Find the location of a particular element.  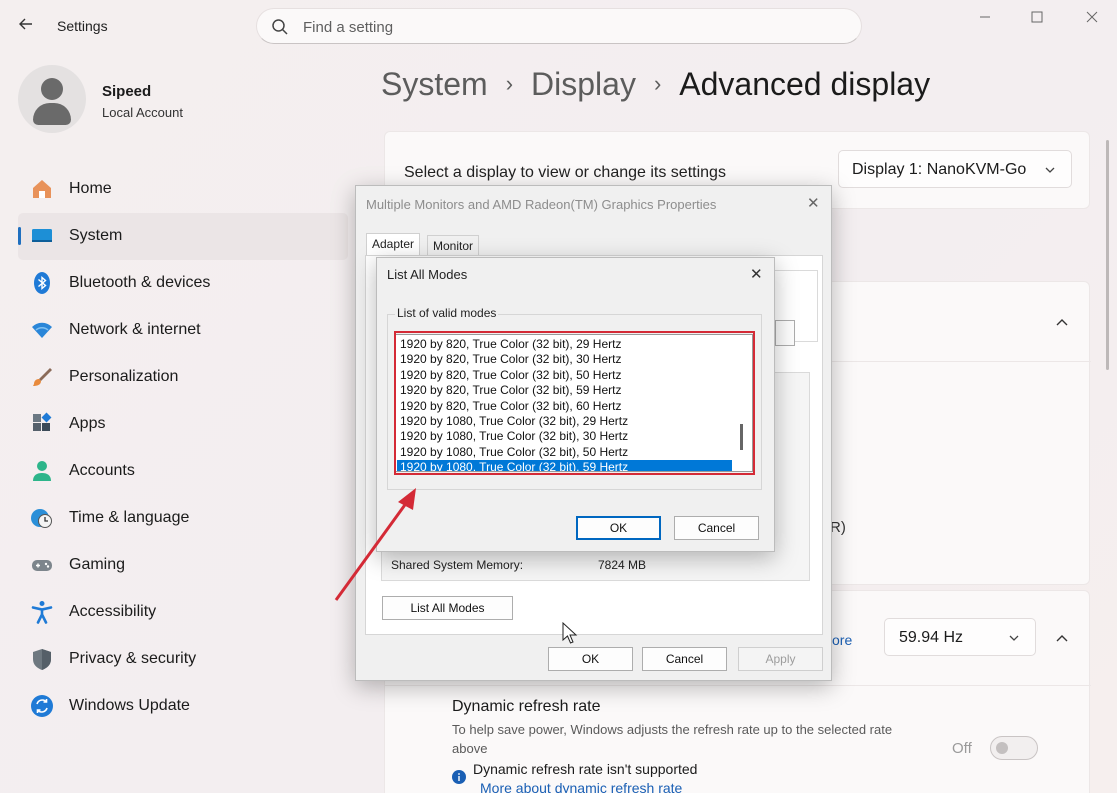

annotation-arrow is located at coordinates (375, 544).